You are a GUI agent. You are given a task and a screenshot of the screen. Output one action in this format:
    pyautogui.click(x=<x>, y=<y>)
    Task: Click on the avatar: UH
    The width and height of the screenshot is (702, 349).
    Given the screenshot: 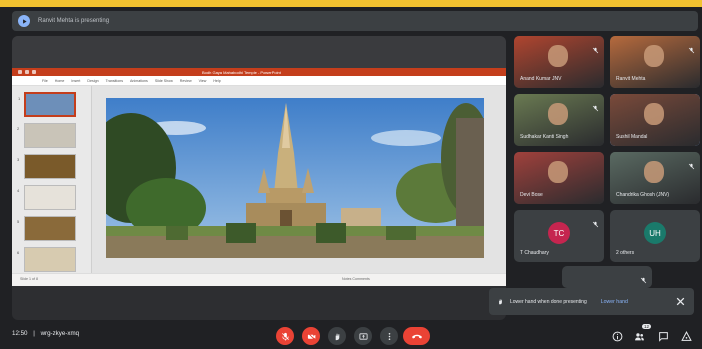 What is the action you would take?
    pyautogui.click(x=655, y=233)
    